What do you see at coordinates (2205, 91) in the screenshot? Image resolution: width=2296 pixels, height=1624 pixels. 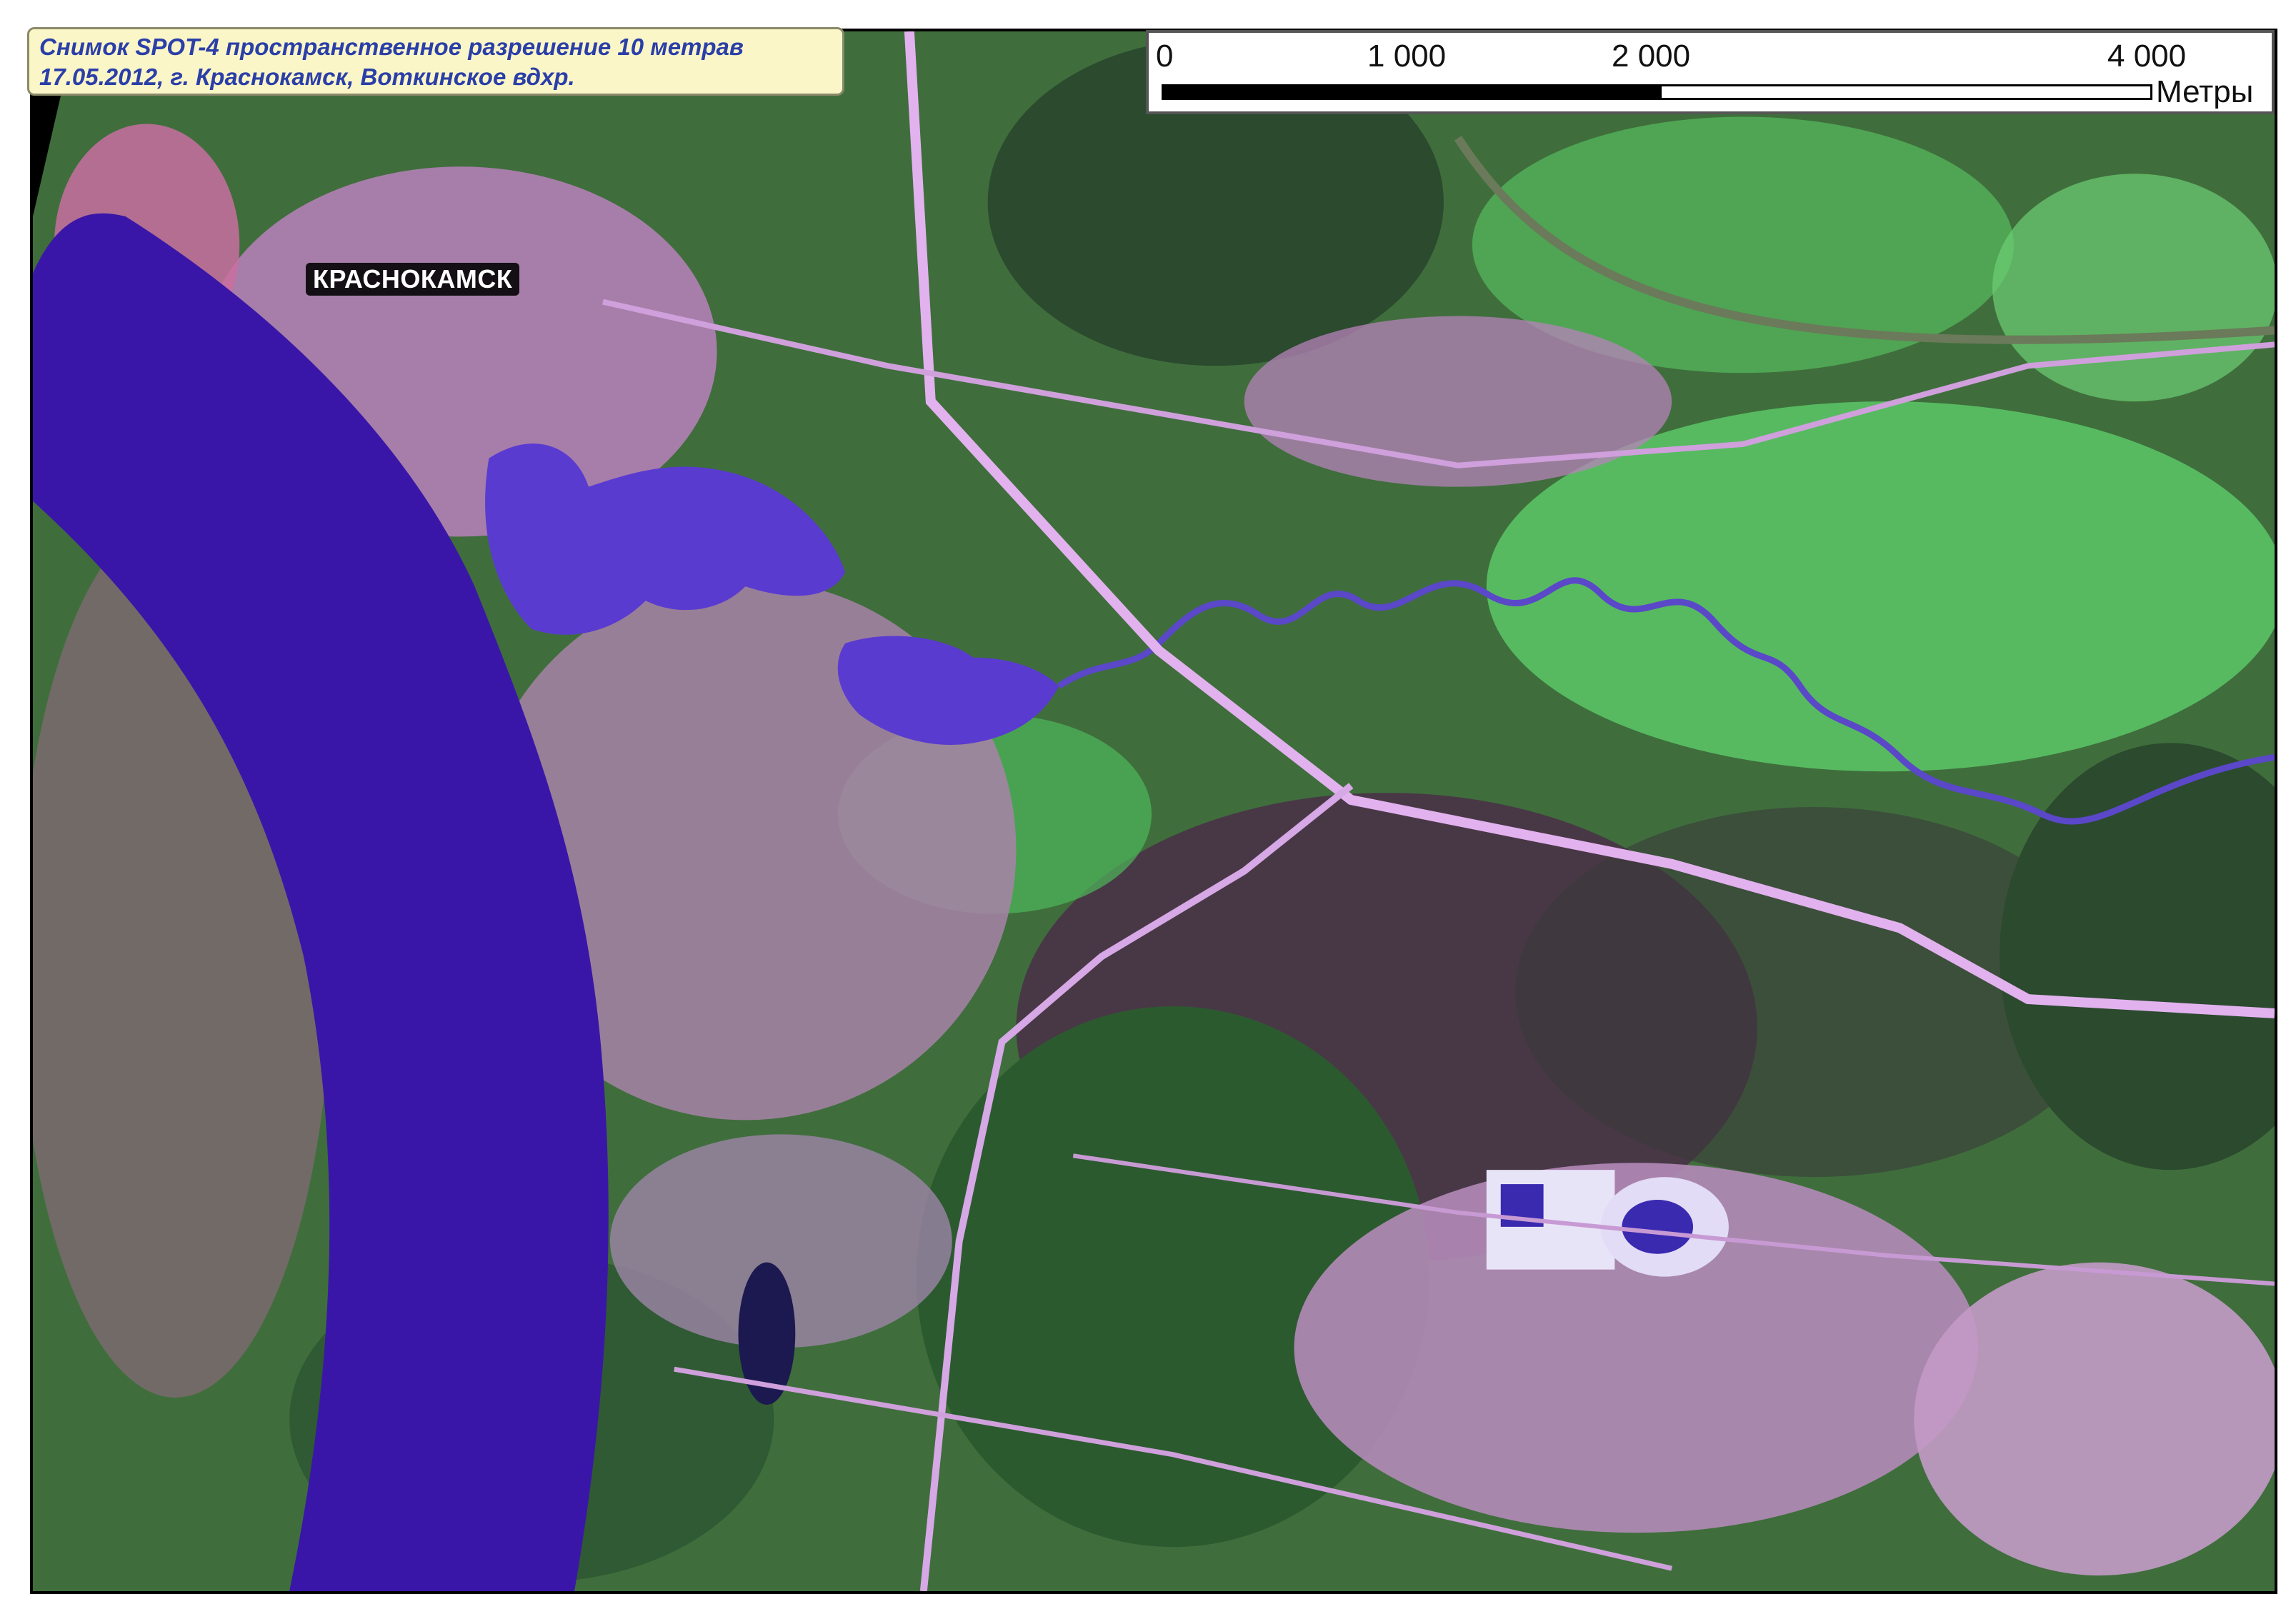 I see `scale-unit: Метры` at bounding box center [2205, 91].